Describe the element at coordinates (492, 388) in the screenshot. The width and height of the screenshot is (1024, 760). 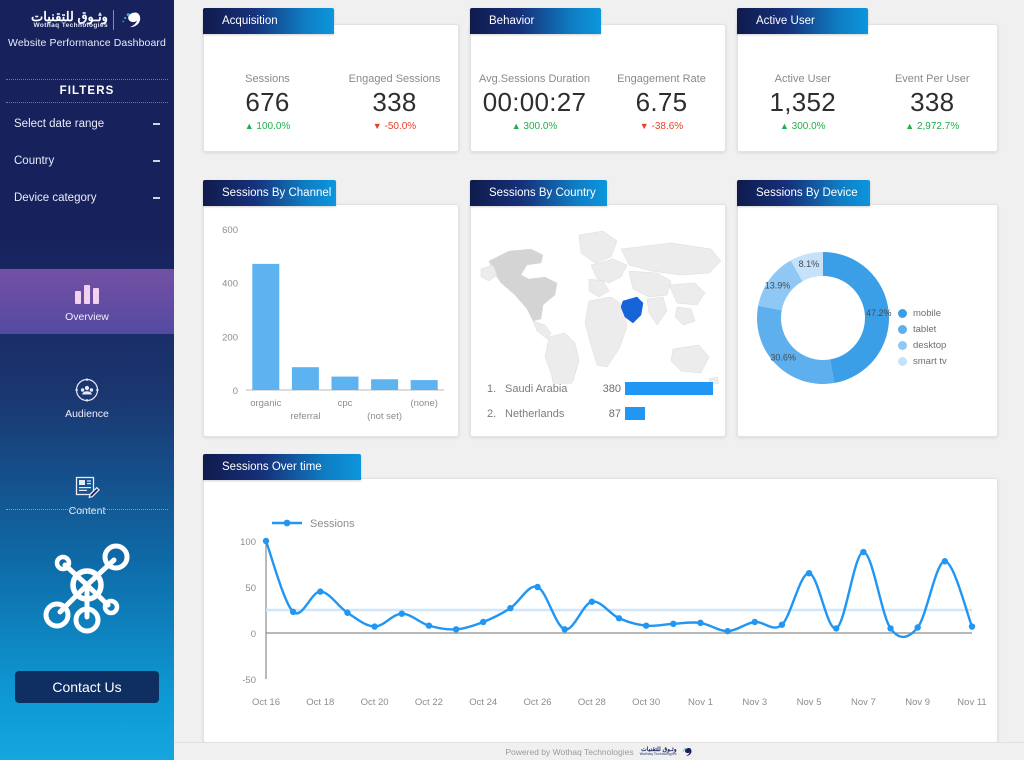
I see `country-rank: 1.` at that location.